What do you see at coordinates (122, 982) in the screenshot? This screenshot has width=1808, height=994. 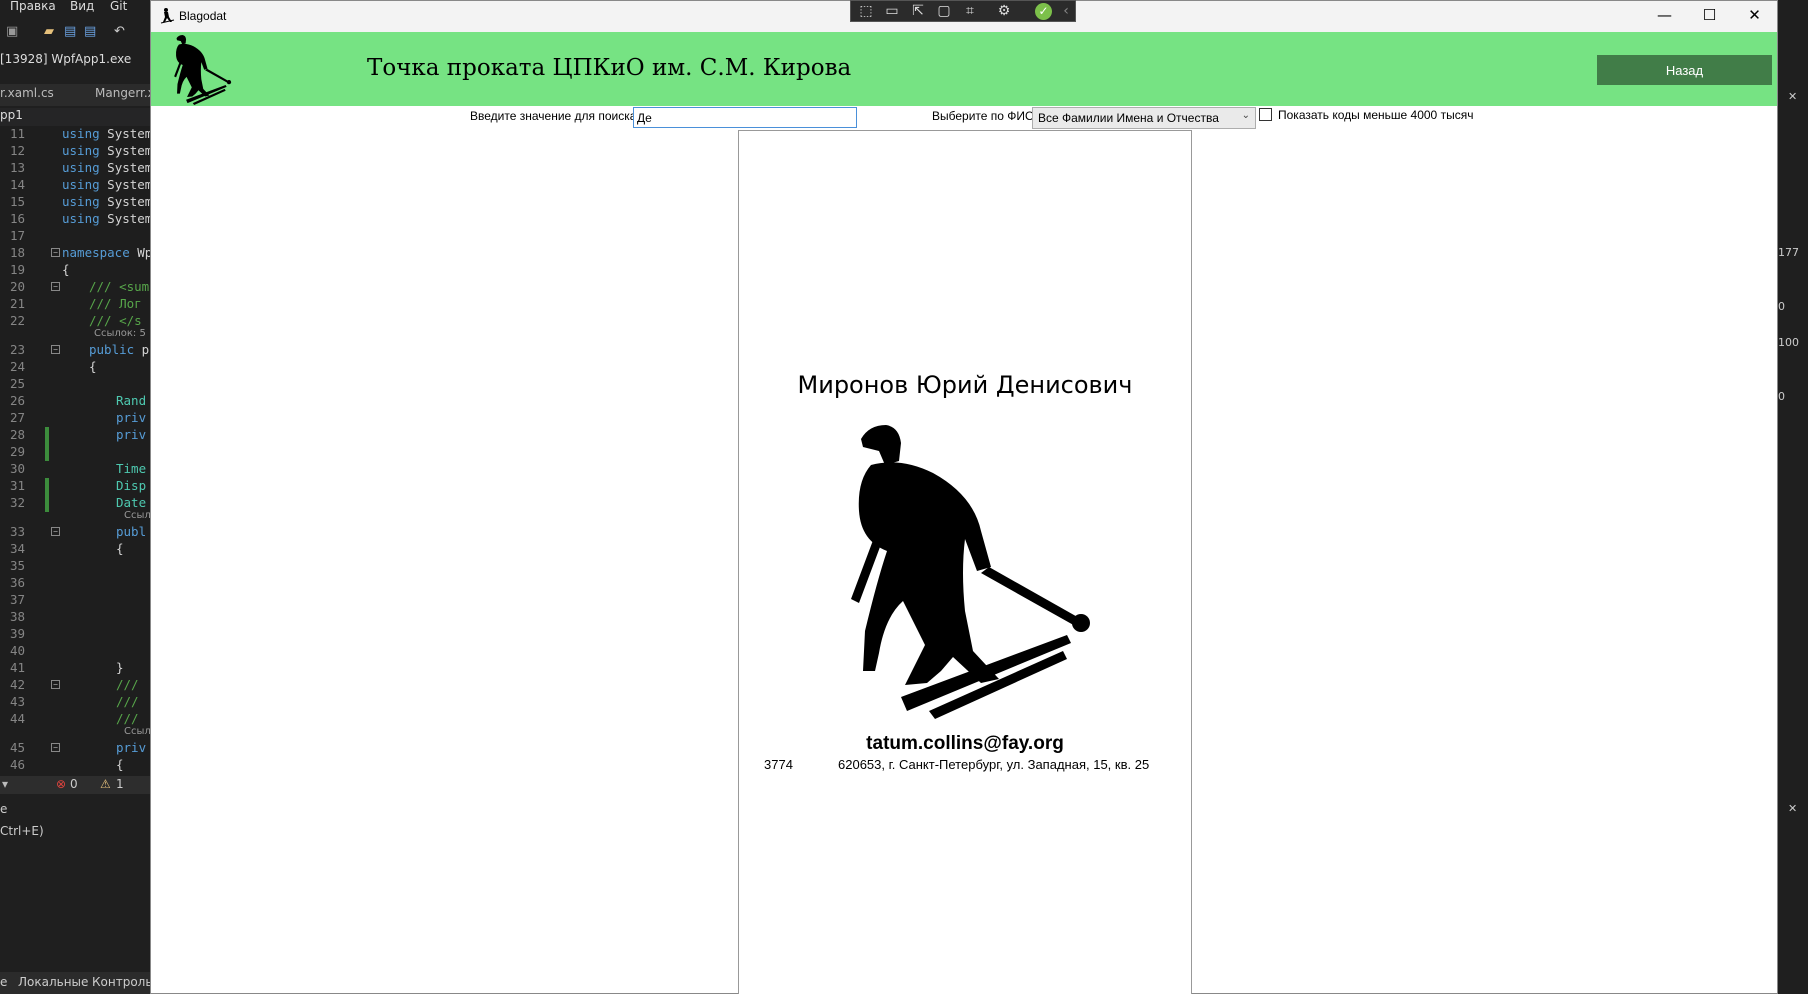 I see `bottom-tab-watch: Контроль` at bounding box center [122, 982].